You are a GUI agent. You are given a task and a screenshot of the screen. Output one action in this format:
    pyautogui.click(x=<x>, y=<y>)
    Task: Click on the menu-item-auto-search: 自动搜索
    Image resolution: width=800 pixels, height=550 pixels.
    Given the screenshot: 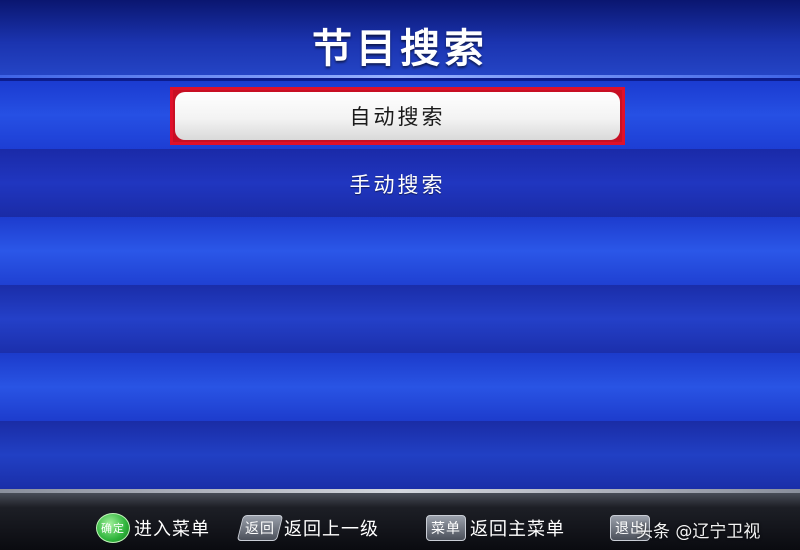 What is the action you would take?
    pyautogui.click(x=397, y=116)
    